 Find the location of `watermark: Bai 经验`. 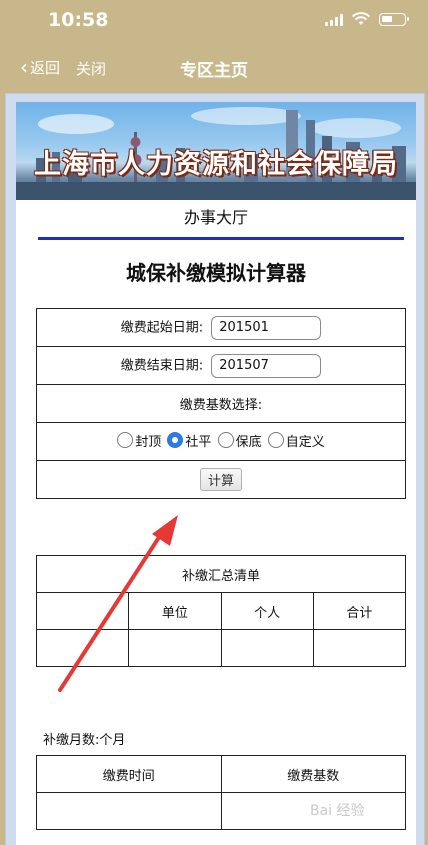

watermark: Bai 经验 is located at coordinates (337, 811).